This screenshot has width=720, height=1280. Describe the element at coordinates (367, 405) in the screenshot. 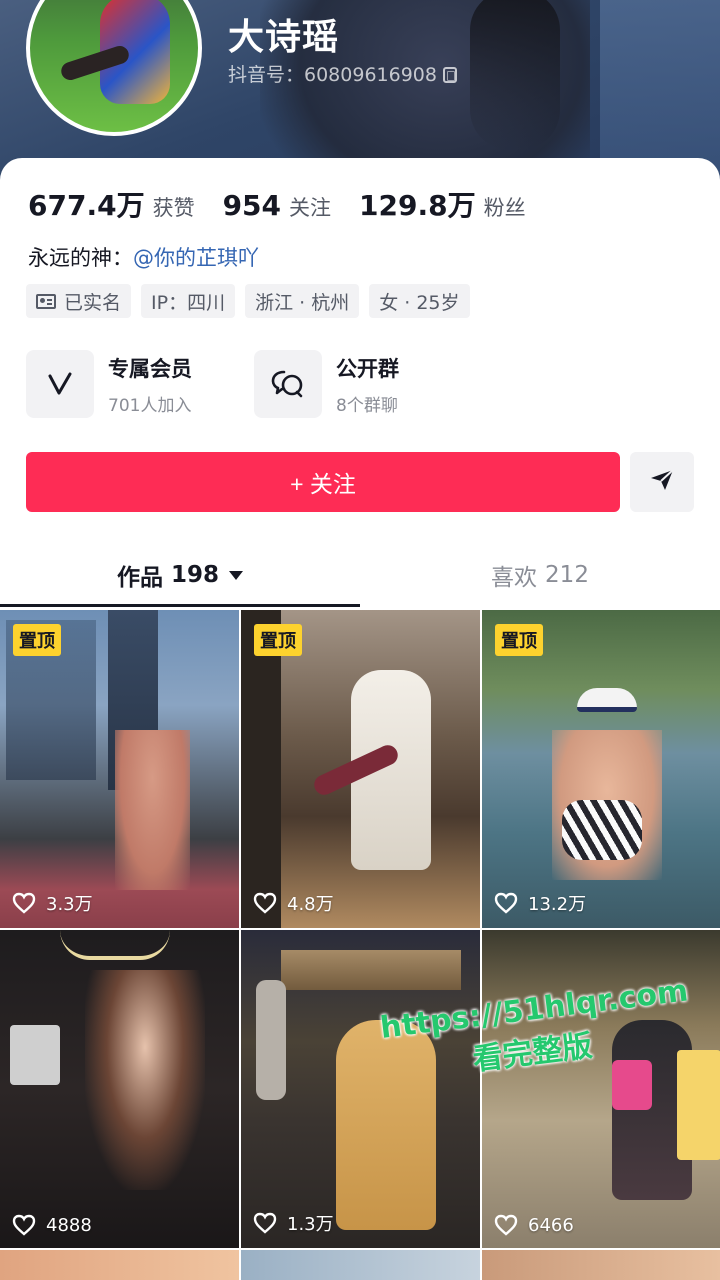

I see `feature-subtitle: 8个群聊` at that location.